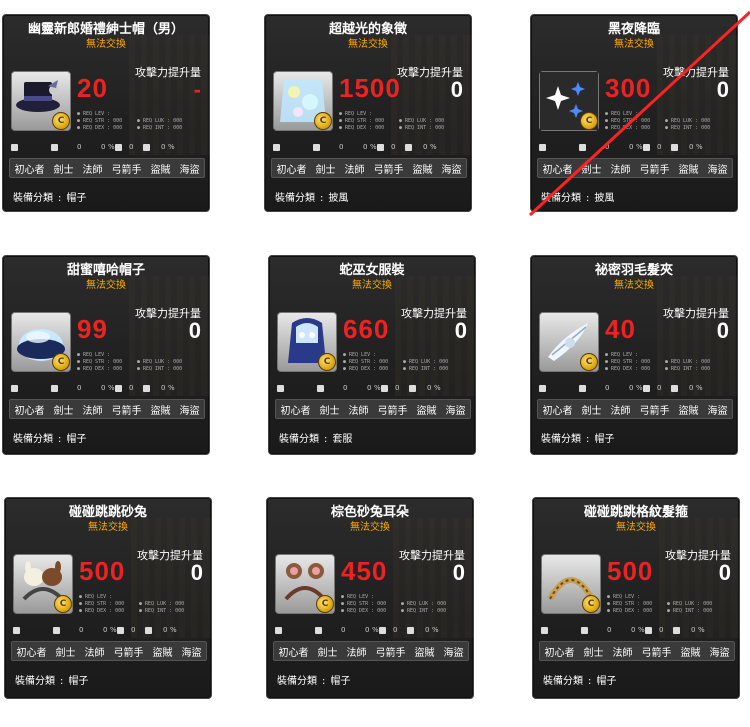 The height and width of the screenshot is (727, 750). I want to click on category-value: 套服, so click(342, 439).